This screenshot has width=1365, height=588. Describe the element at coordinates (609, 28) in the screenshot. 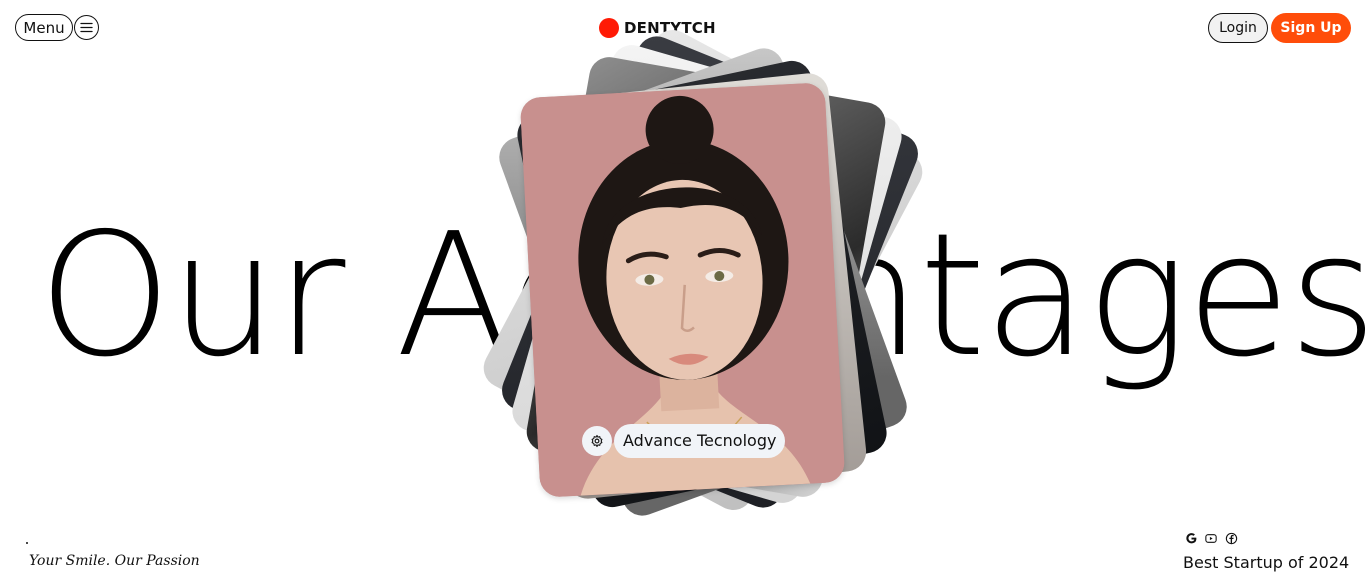

I see `brand-dot-icon` at that location.